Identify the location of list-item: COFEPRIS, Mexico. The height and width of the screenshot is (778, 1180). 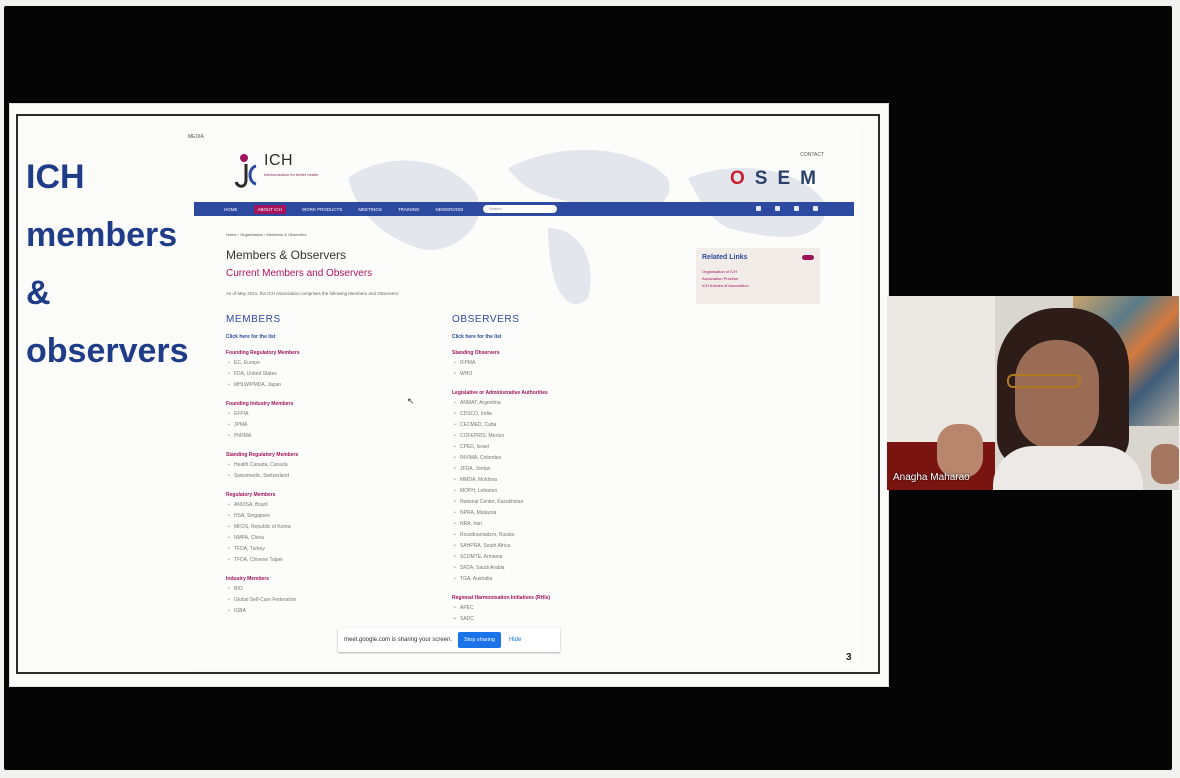
(562, 436).